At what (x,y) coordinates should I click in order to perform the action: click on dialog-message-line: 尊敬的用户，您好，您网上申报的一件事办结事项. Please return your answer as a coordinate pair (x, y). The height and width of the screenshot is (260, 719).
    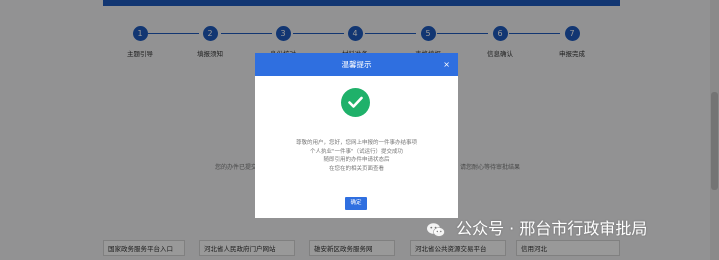
    Looking at the image, I should click on (356, 143).